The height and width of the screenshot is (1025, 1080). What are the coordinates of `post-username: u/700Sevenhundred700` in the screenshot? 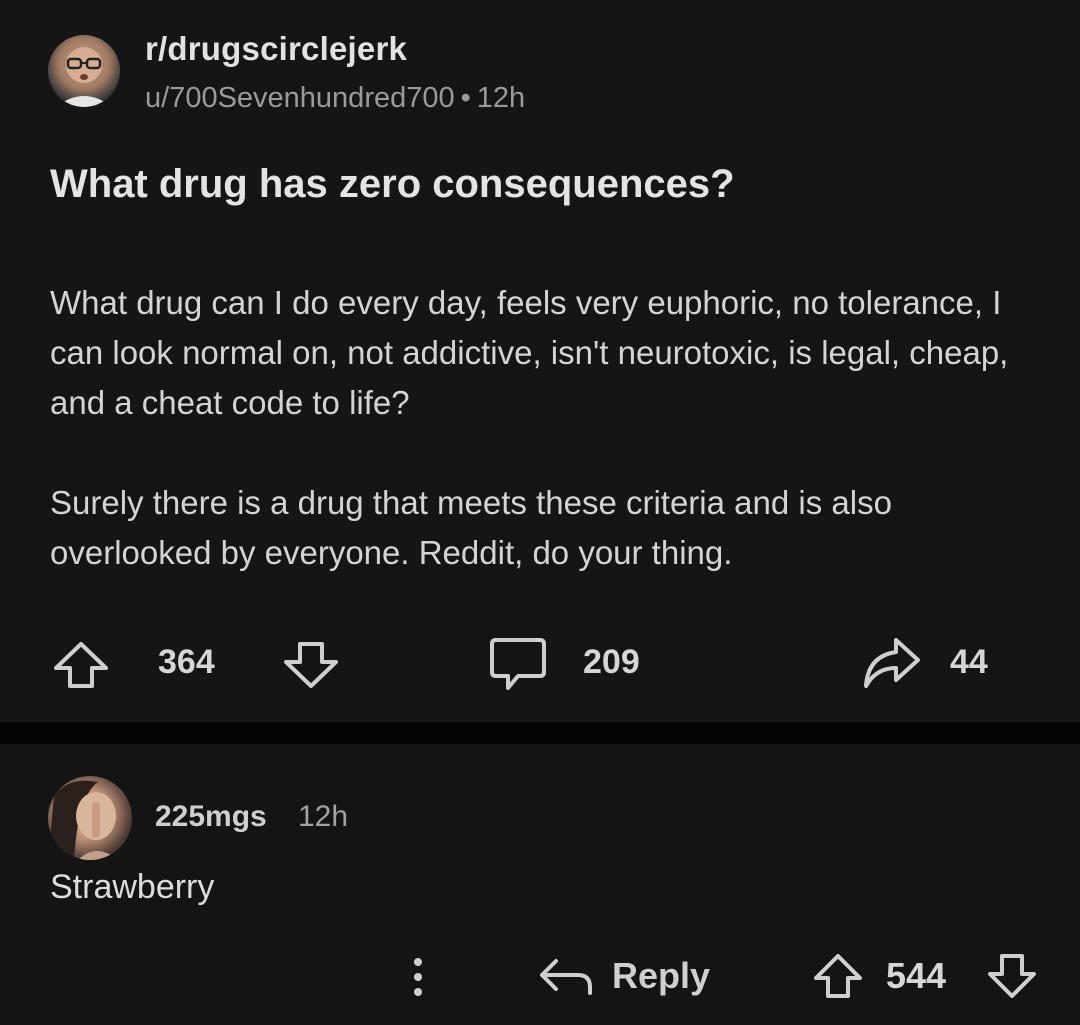 It's located at (300, 98).